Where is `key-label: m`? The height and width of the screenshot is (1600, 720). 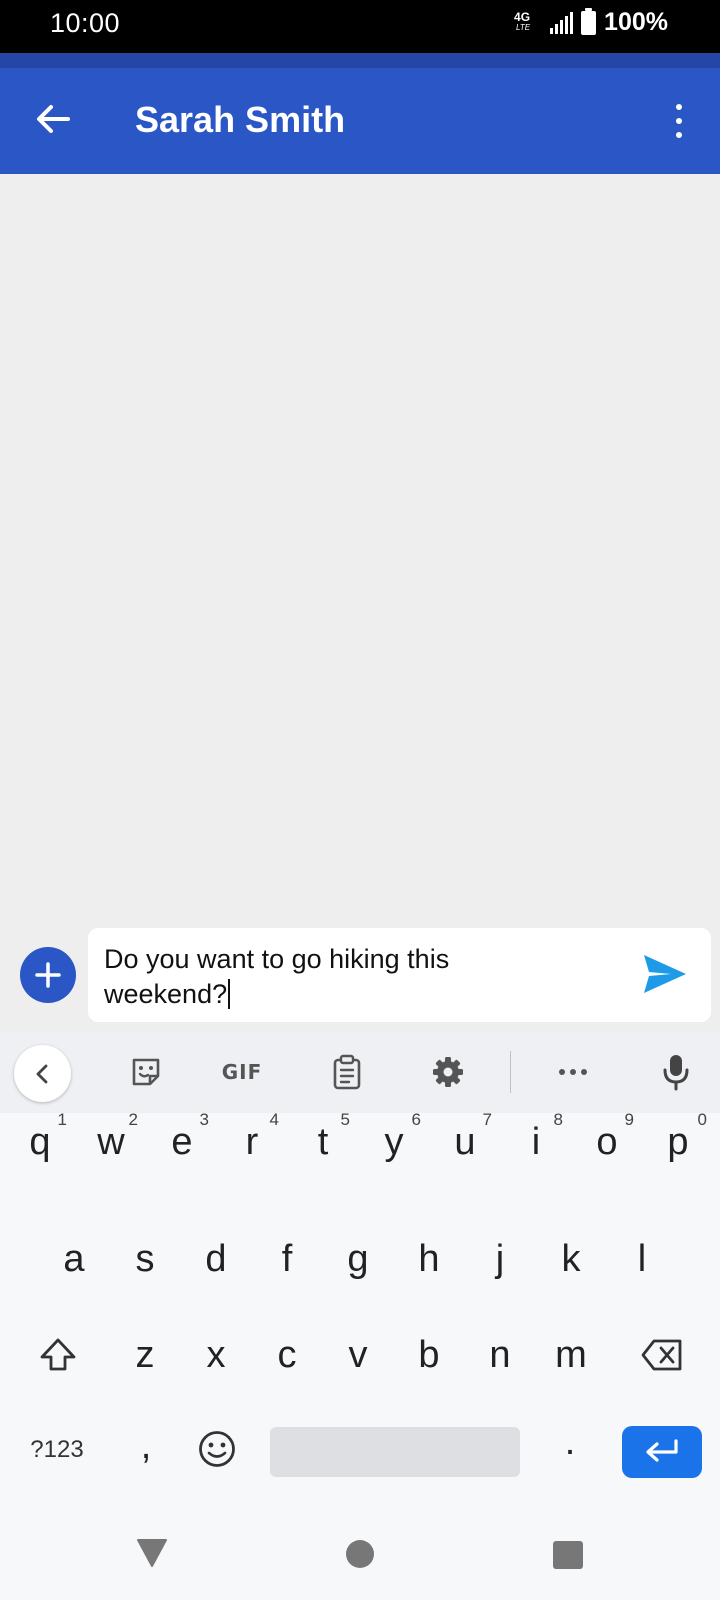 key-label: m is located at coordinates (571, 1354).